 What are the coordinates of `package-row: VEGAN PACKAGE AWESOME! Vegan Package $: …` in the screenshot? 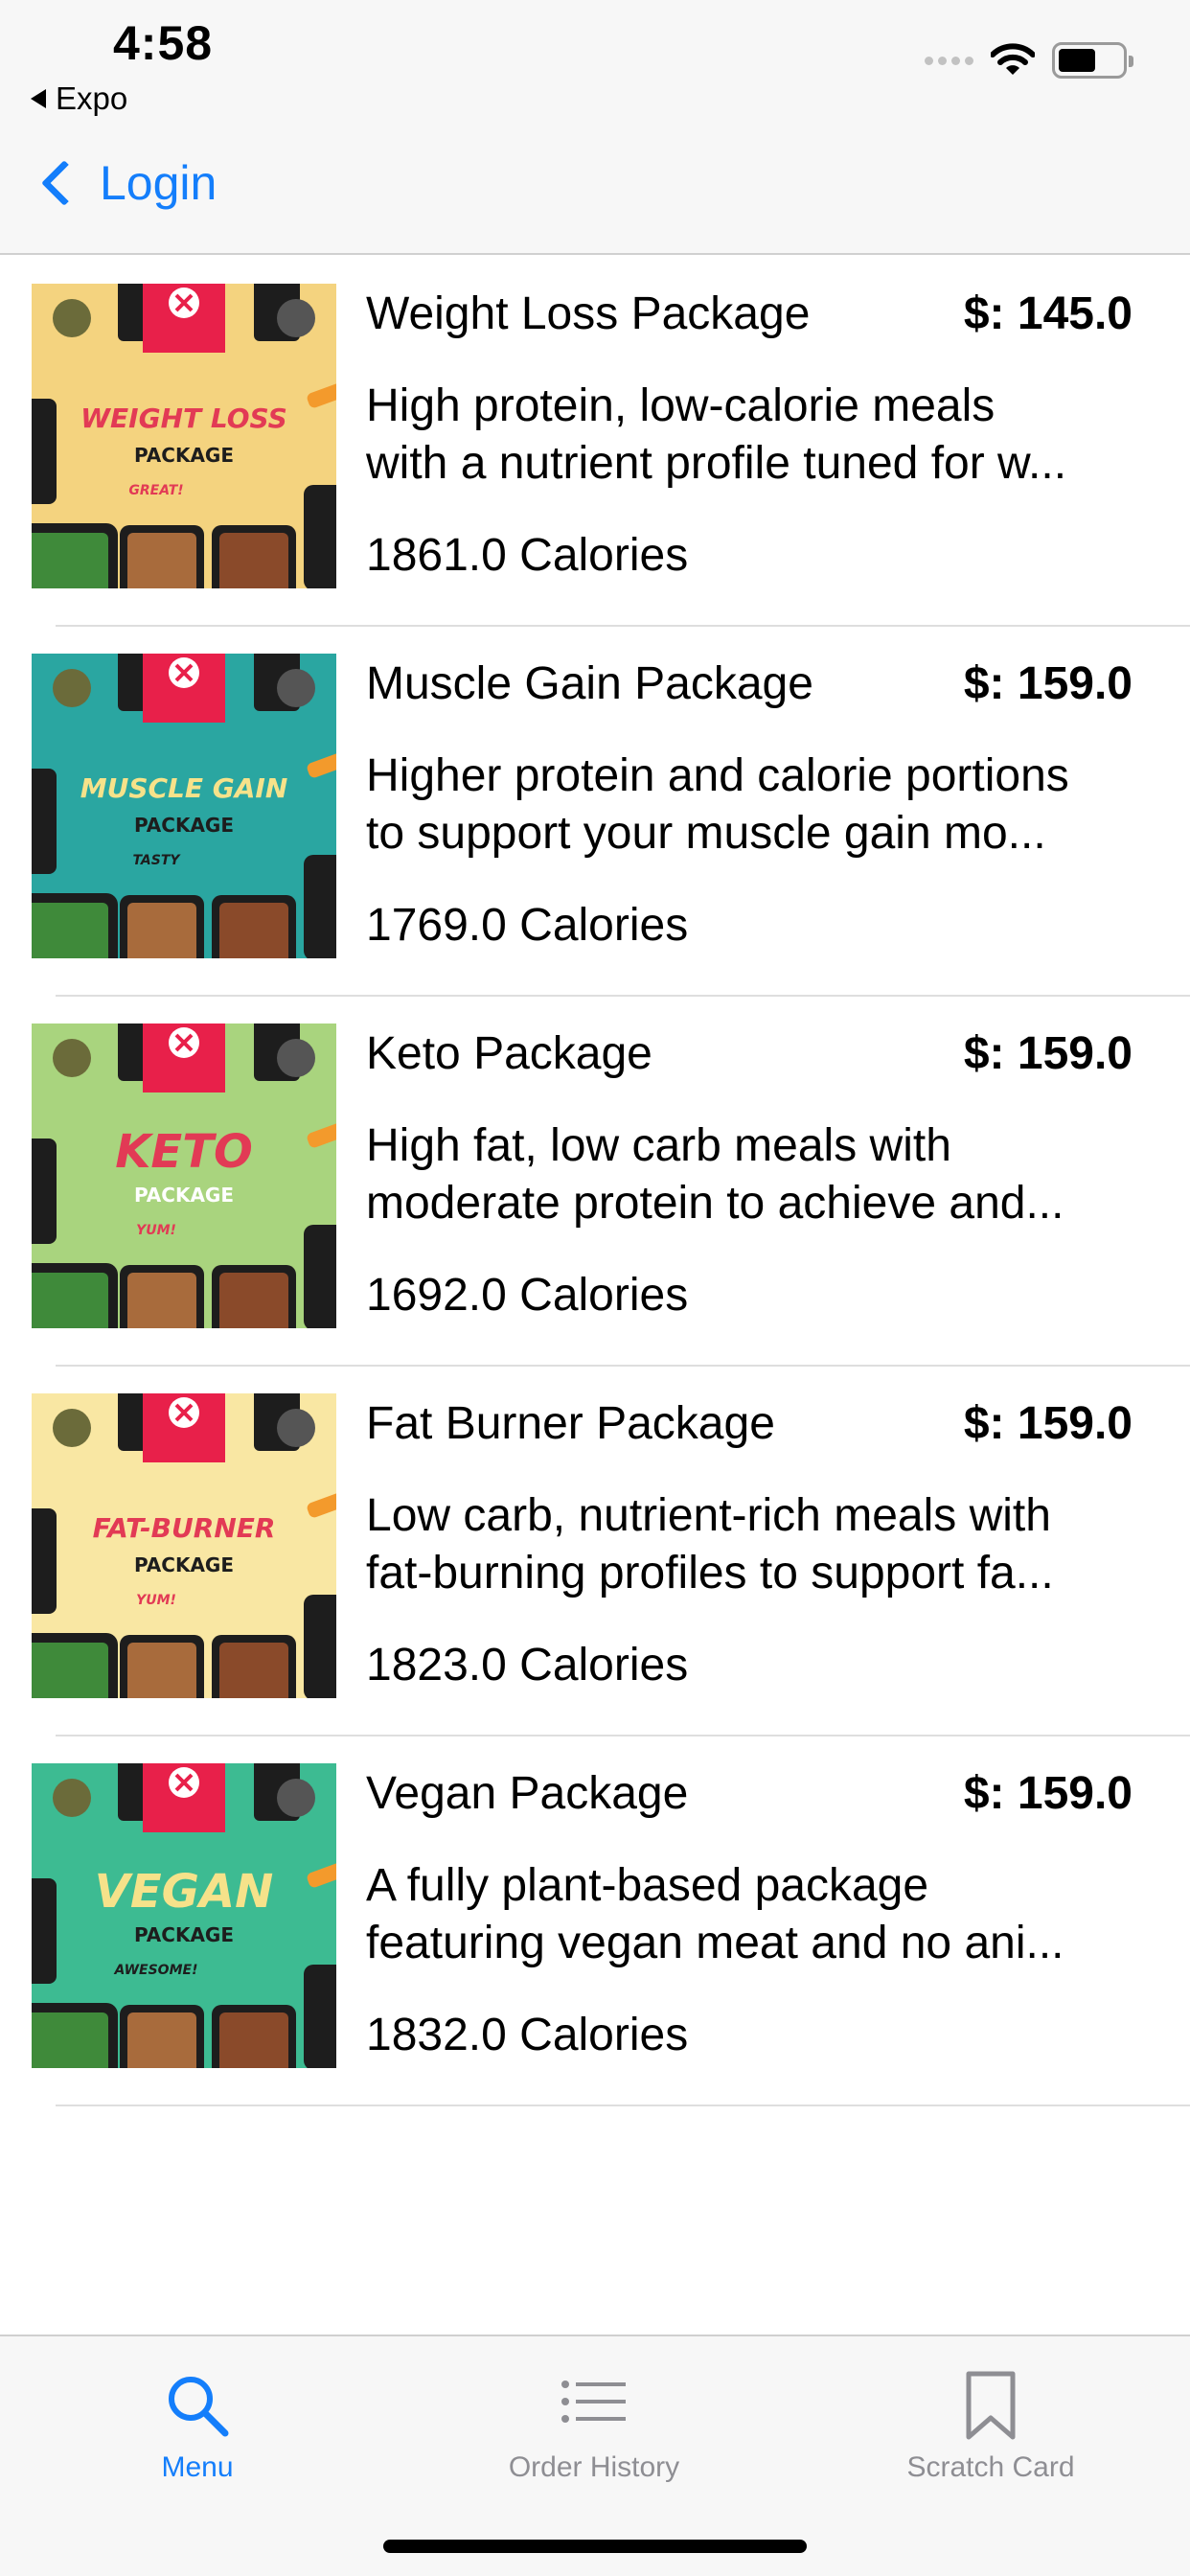 It's located at (595, 1921).